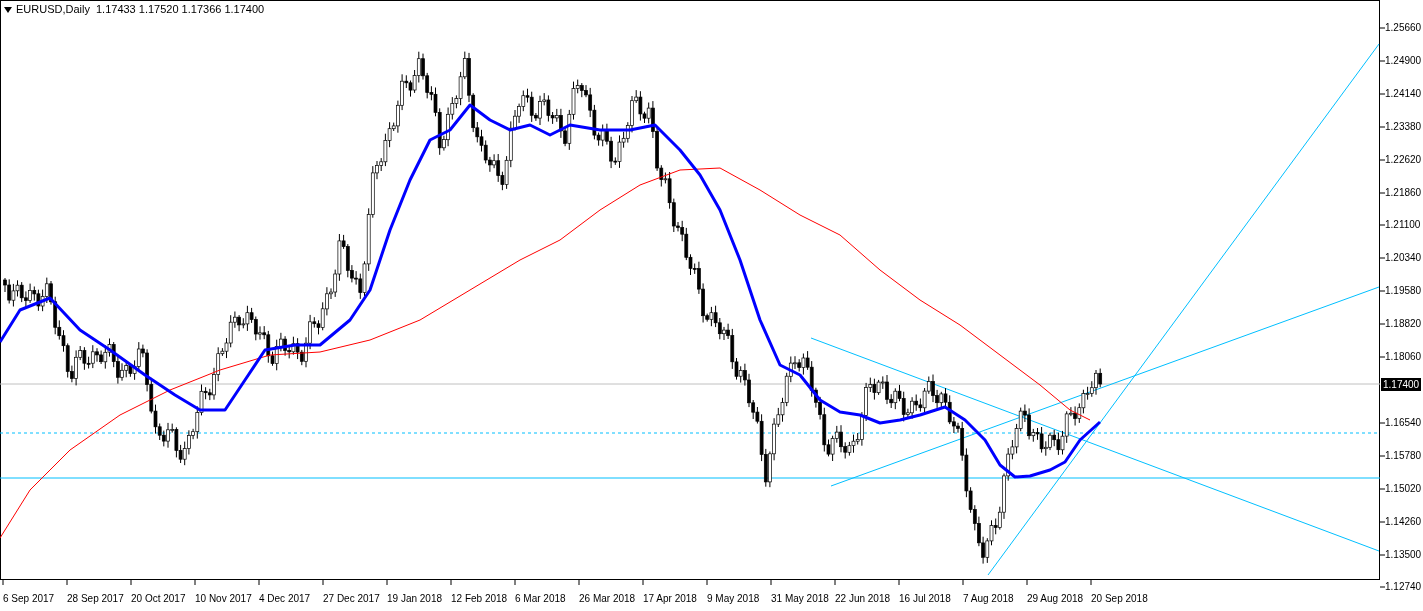 This screenshot has height=611, width=1423. What do you see at coordinates (1403, 225) in the screenshot?
I see `price-axis-label: 1.21100` at bounding box center [1403, 225].